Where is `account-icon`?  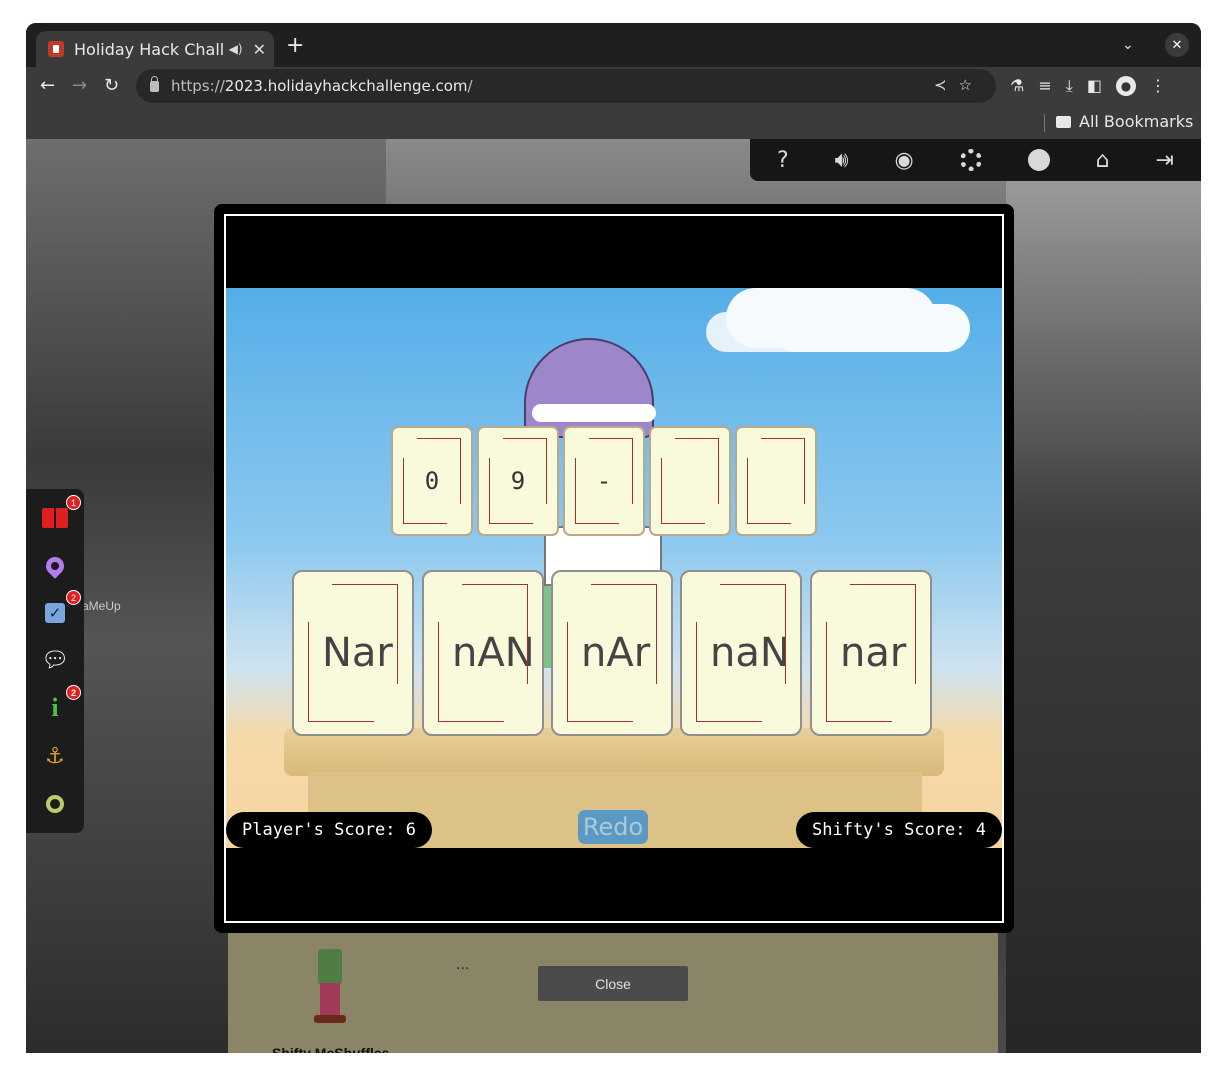 account-icon is located at coordinates (1038, 160).